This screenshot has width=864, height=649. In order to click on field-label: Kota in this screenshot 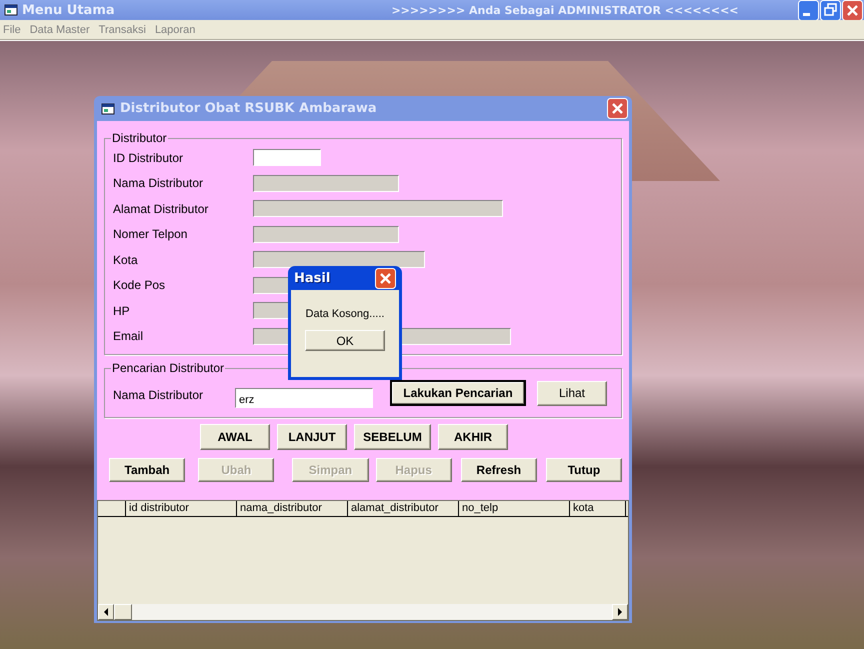, I will do `click(126, 259)`.